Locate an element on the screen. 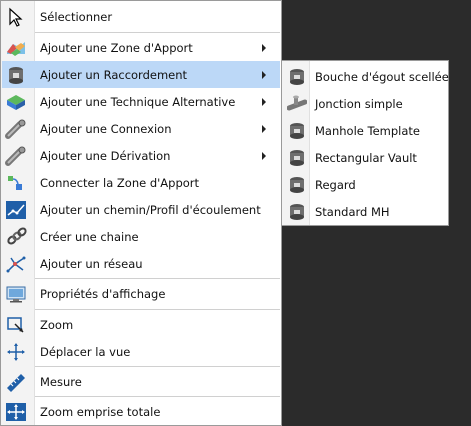 This screenshot has width=471, height=426. submenu-item-label: Bouche d'égout scellée is located at coordinates (382, 76).